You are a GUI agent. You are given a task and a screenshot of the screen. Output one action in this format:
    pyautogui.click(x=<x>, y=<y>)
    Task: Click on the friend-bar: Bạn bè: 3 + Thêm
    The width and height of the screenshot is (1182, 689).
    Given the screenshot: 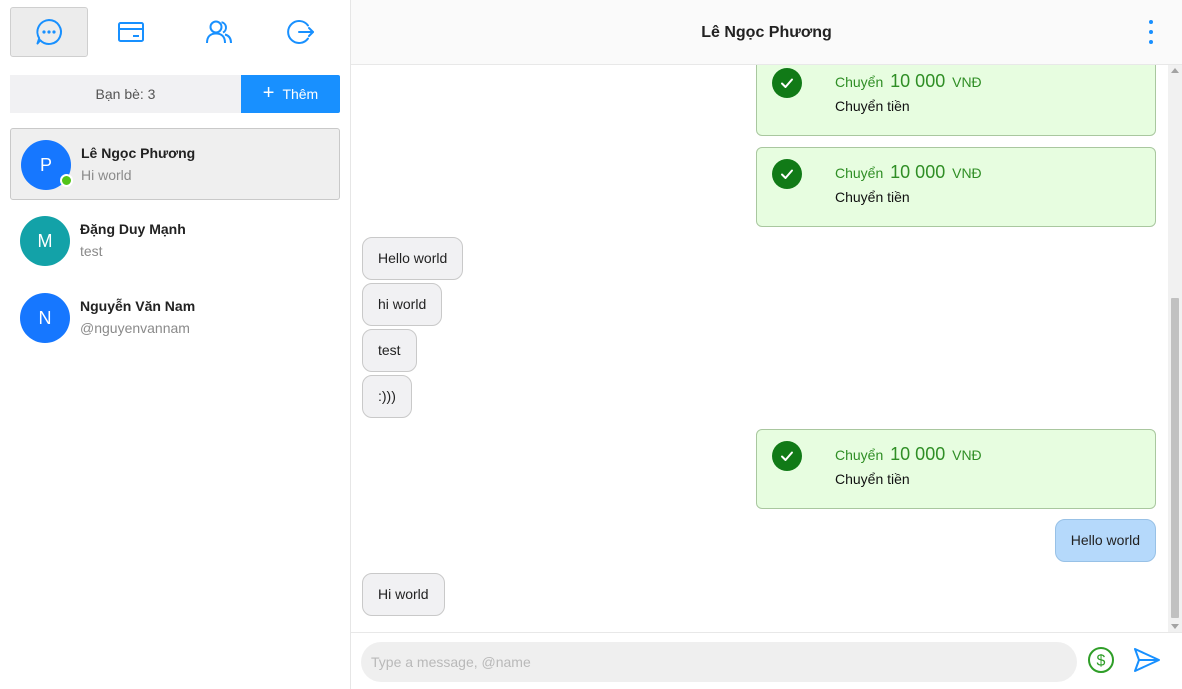 What is the action you would take?
    pyautogui.click(x=175, y=94)
    